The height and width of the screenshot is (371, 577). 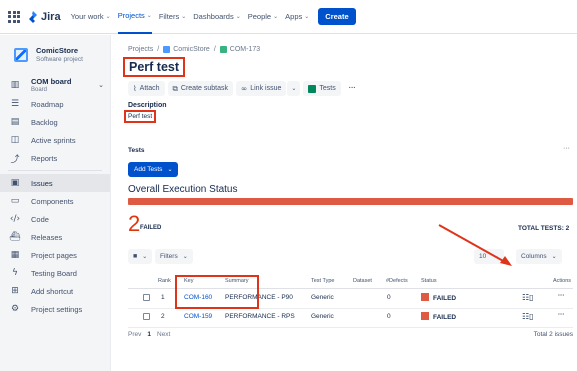 I want to click on subtask-icon: ⧉, so click(x=175, y=88).